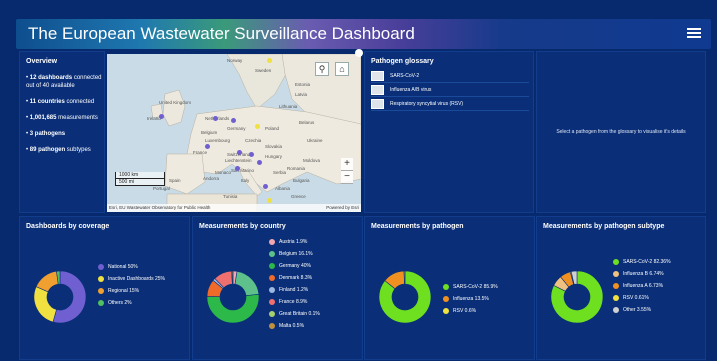  What do you see at coordinates (280, 172) in the screenshot?
I see `map-label: Serbia` at bounding box center [280, 172].